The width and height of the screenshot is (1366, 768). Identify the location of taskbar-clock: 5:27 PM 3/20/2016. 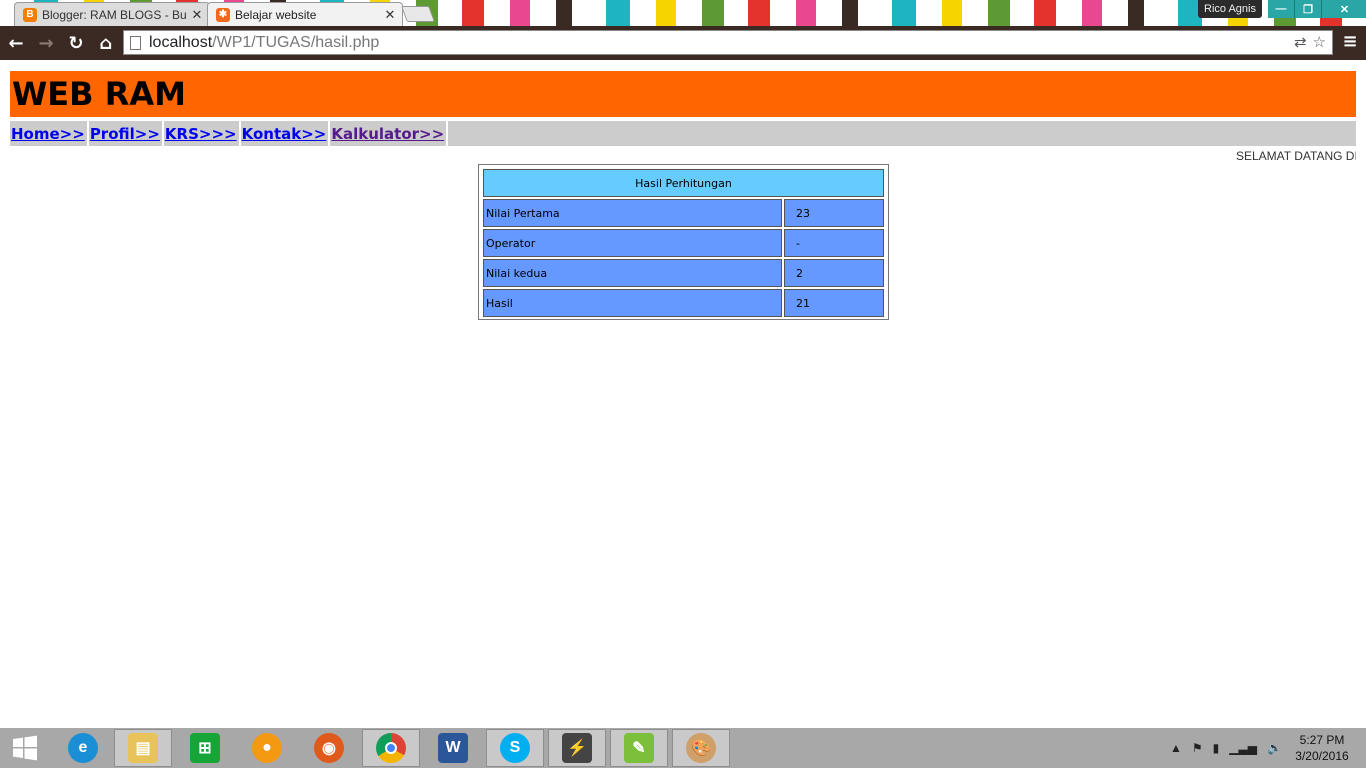
(1322, 748).